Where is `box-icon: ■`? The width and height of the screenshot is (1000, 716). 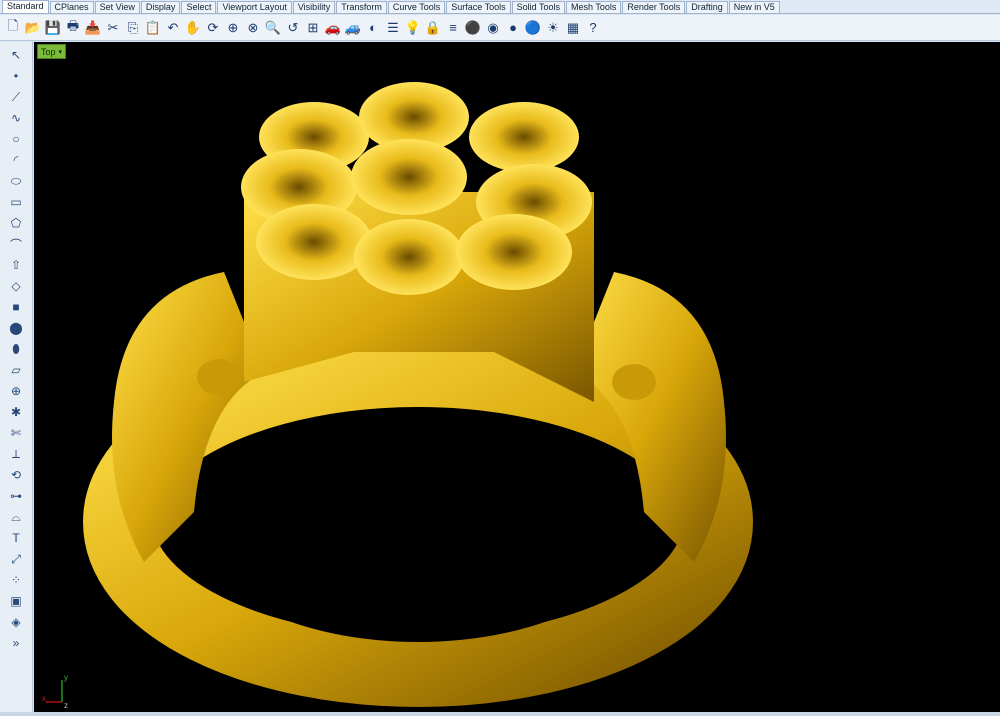
box-icon: ■ is located at coordinates (16, 307).